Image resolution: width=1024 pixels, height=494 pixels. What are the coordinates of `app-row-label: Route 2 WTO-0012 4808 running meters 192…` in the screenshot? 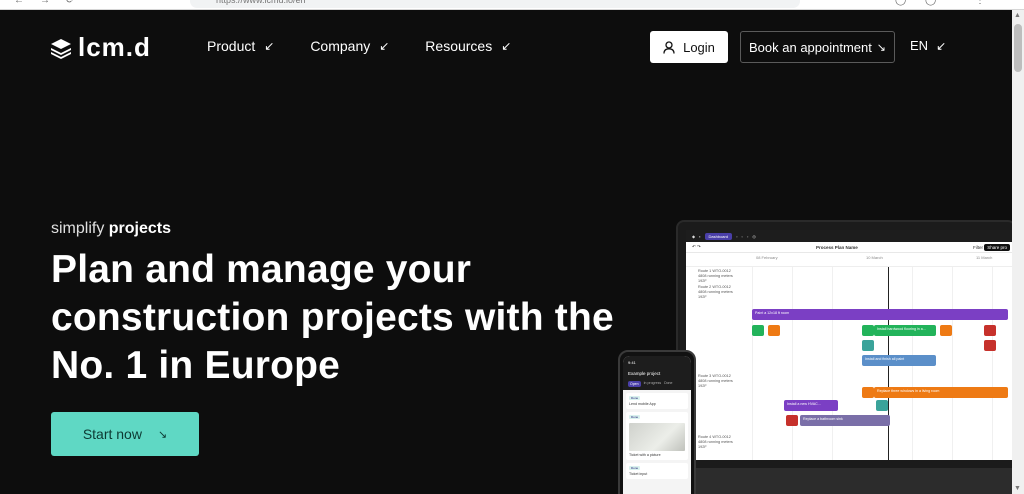 It's located at (715, 292).